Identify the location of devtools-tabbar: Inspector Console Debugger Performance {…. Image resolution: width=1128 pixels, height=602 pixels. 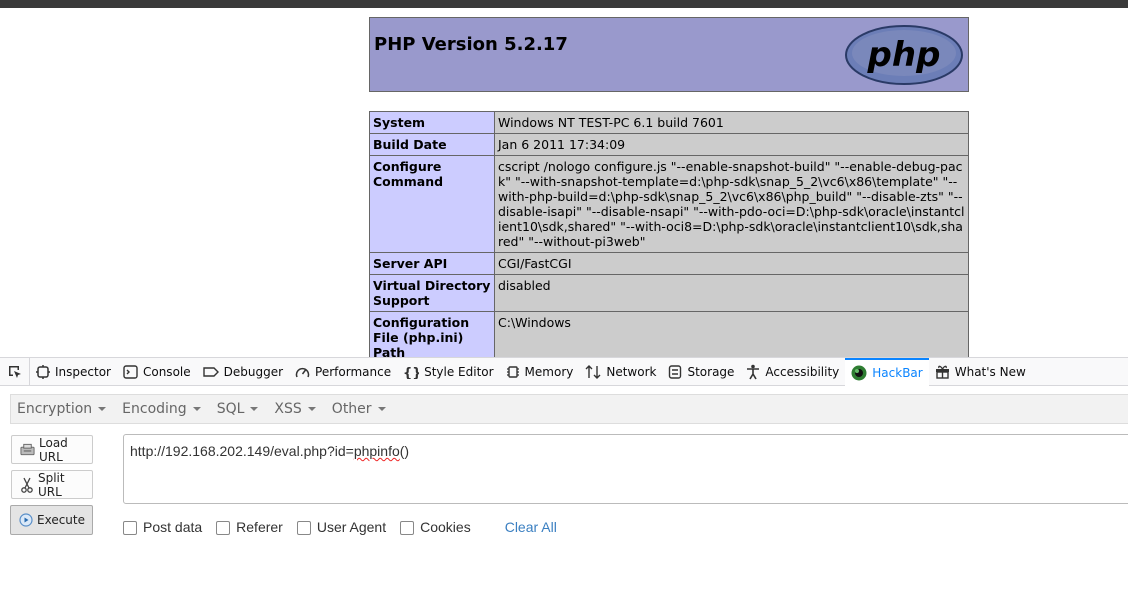
(564, 371).